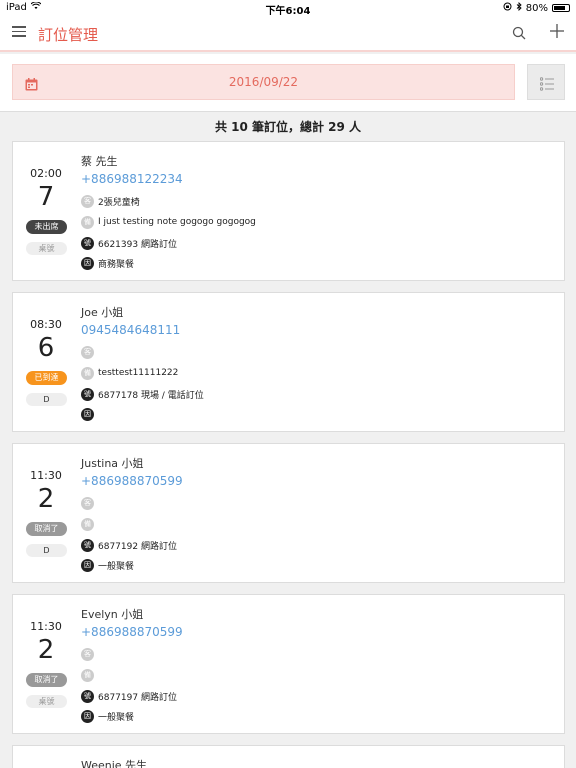 Image resolution: width=576 pixels, height=768 pixels. I want to click on list-view-button, so click(546, 82).